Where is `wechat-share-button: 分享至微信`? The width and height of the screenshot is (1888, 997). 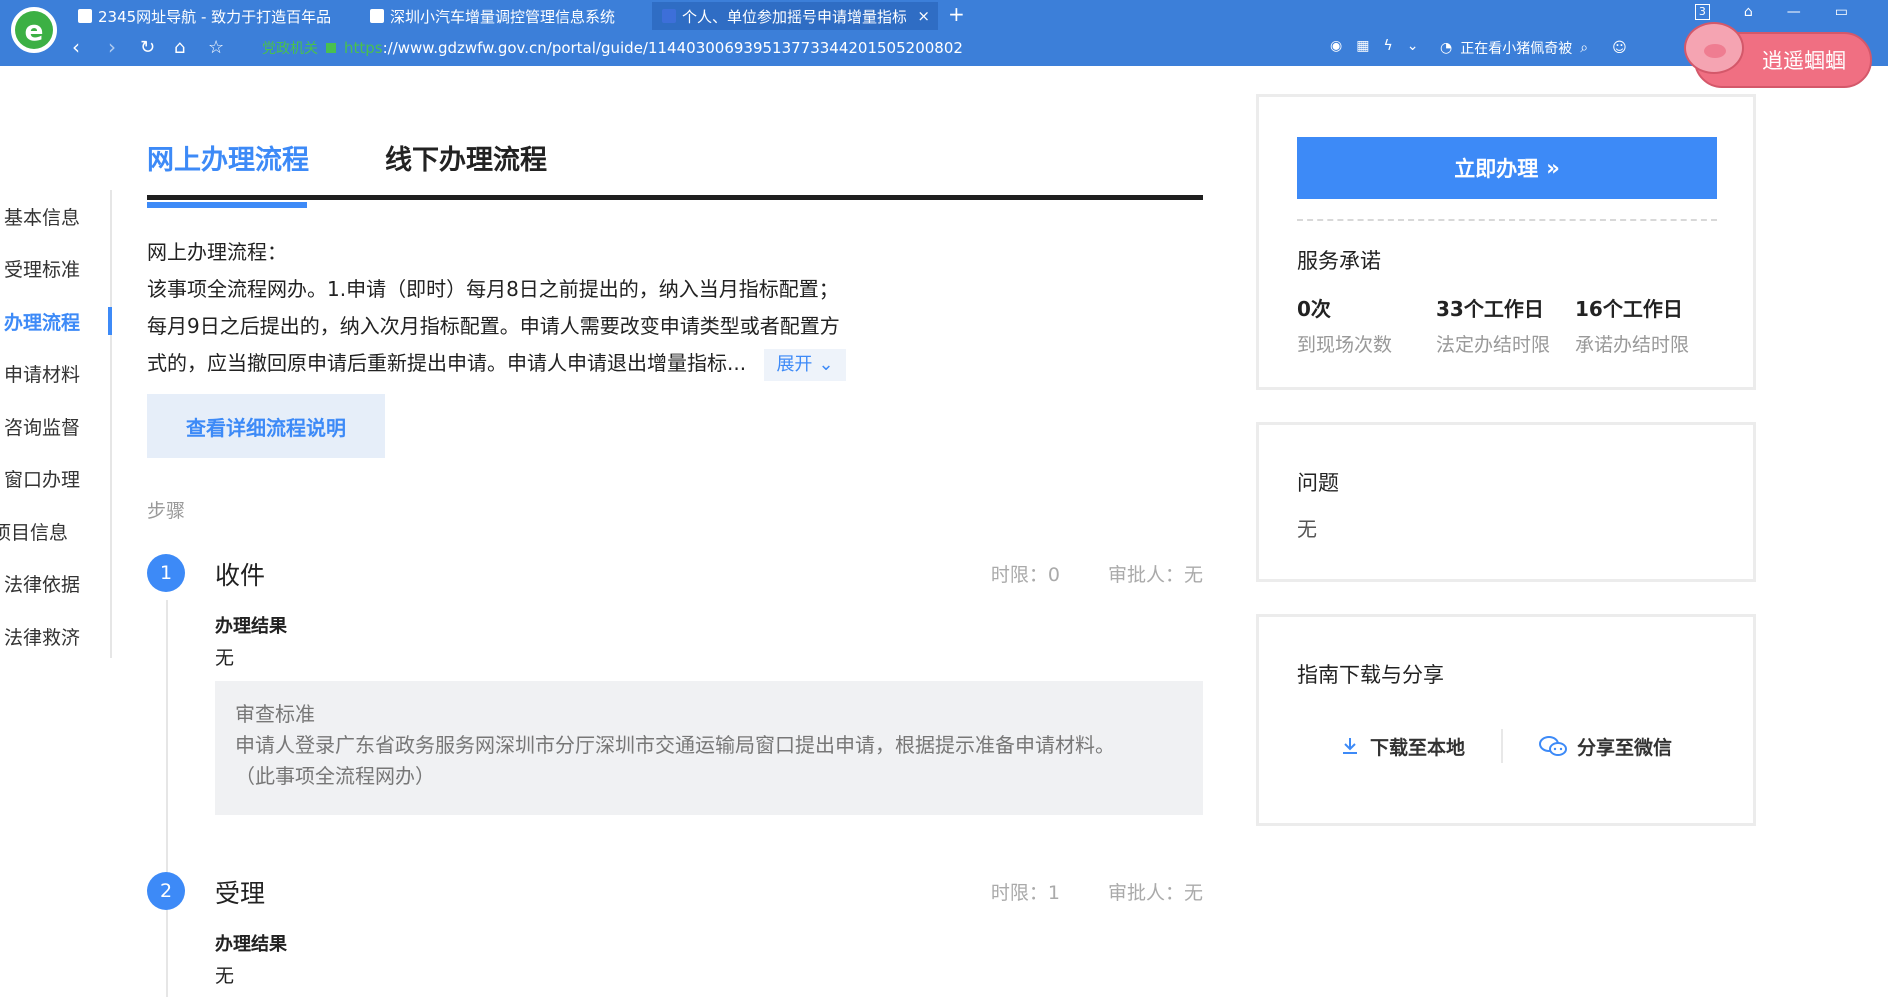 wechat-share-button: 分享至微信 is located at coordinates (1605, 746).